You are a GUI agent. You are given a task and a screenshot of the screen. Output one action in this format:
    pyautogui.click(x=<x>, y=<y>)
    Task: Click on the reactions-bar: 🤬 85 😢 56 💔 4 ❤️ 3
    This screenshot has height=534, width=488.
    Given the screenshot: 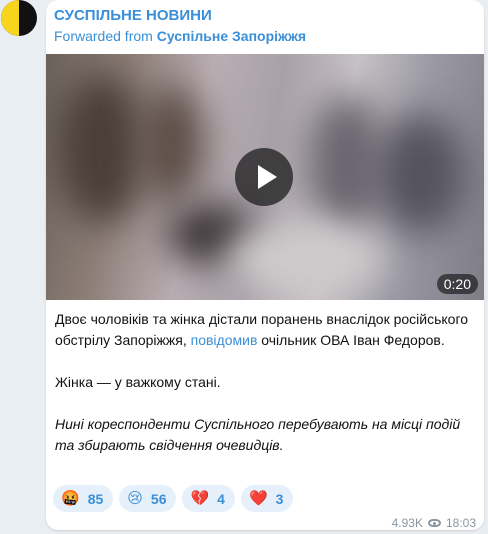 What is the action you would take?
    pyautogui.click(x=173, y=498)
    